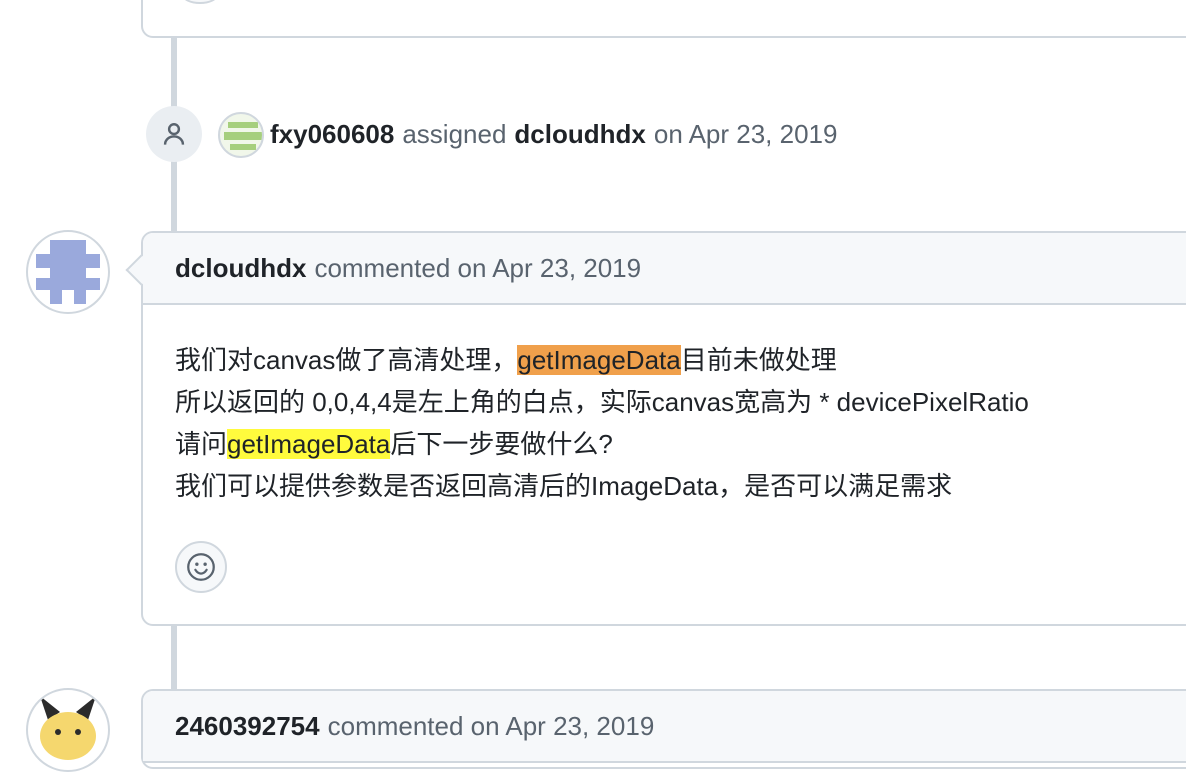 The width and height of the screenshot is (1186, 772). What do you see at coordinates (241, 135) in the screenshot?
I see `fxy060608-avatar` at bounding box center [241, 135].